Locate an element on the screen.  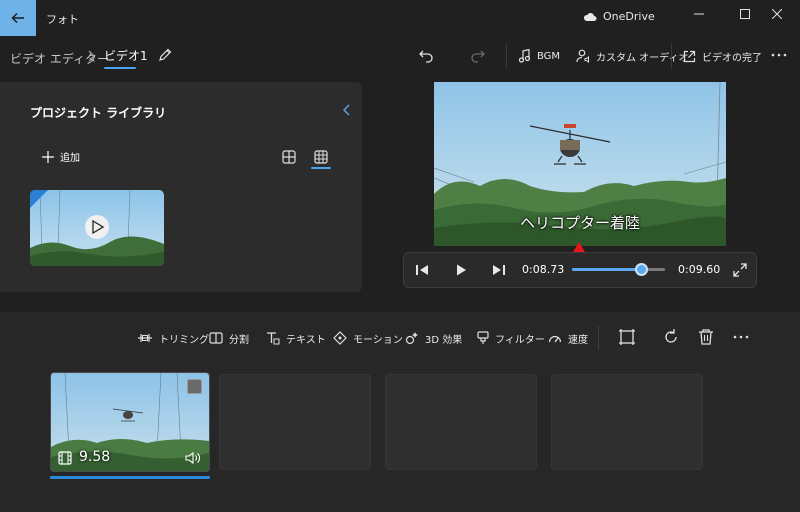
close-button is located at coordinates (777, 14).